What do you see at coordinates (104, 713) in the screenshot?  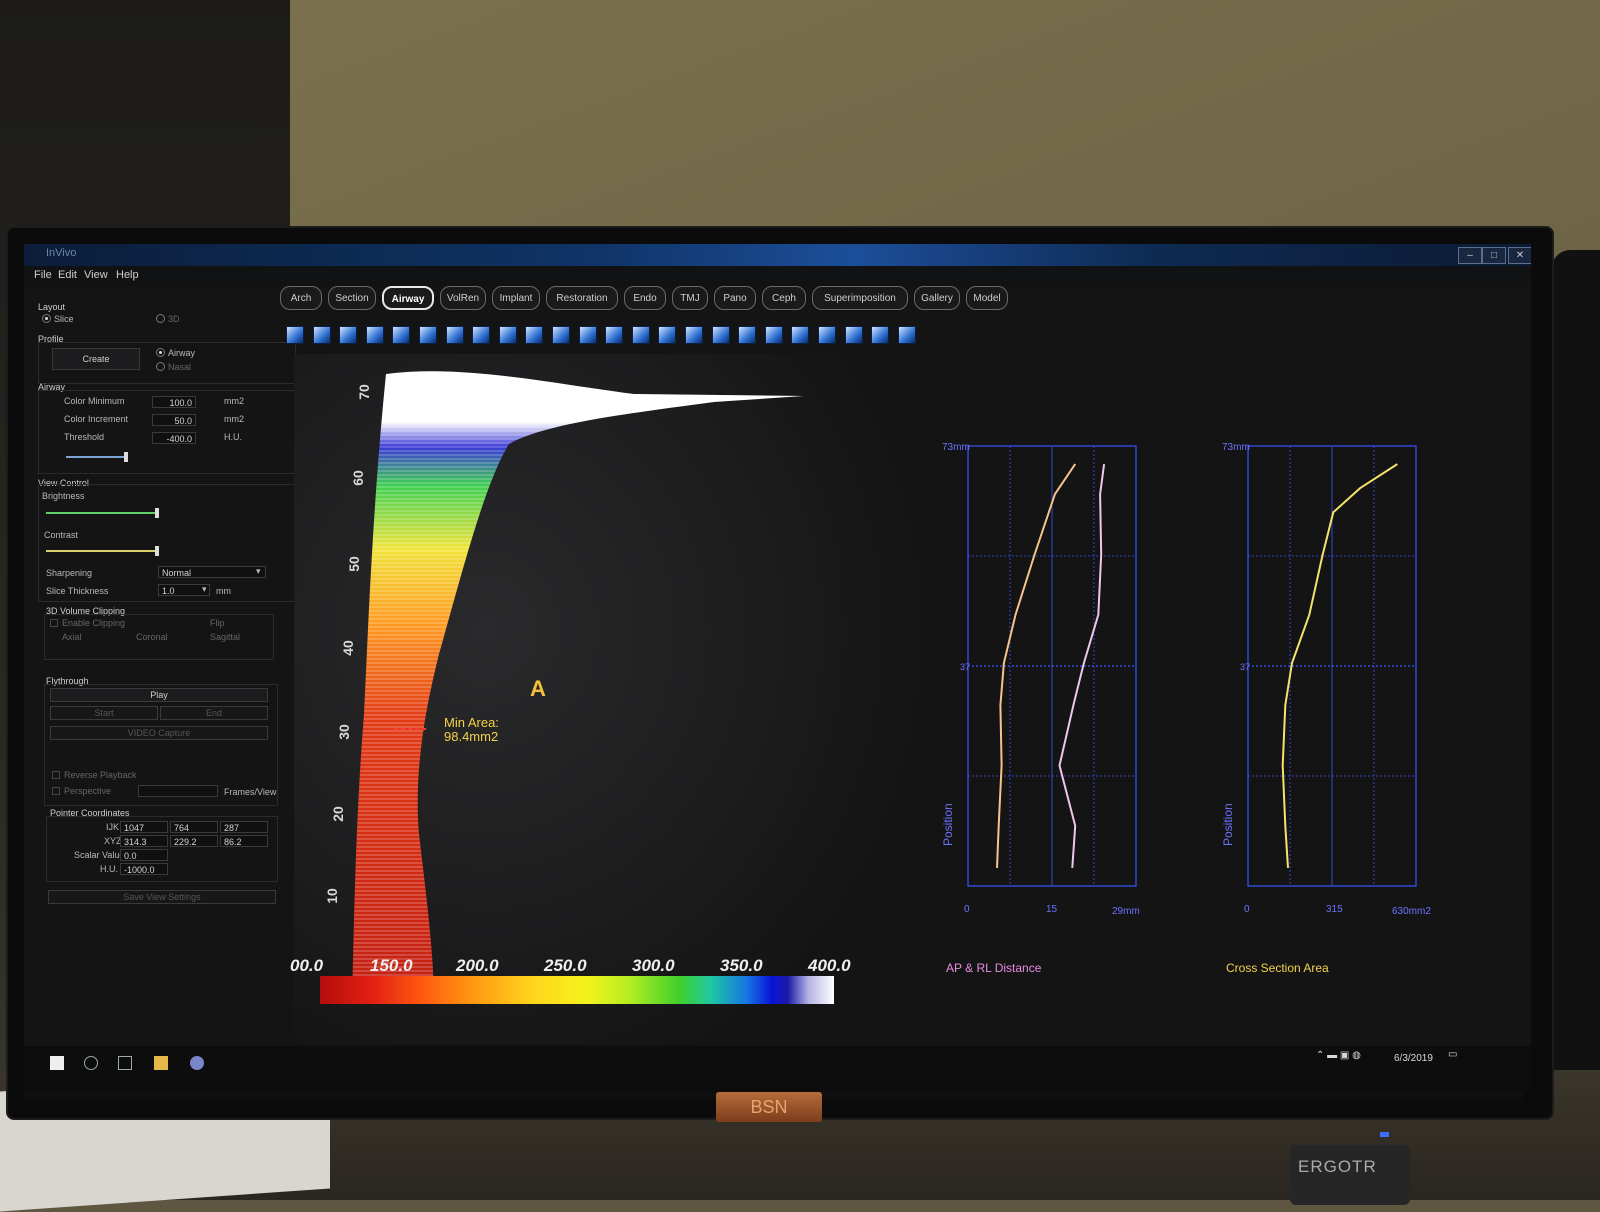 I see `start-button: Start` at bounding box center [104, 713].